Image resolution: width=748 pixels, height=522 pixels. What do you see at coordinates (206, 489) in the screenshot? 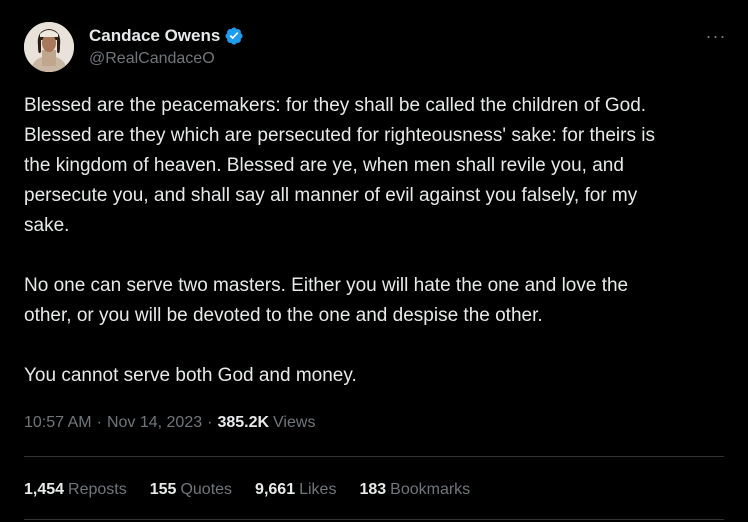
I see `quotes-label: Quotes` at bounding box center [206, 489].